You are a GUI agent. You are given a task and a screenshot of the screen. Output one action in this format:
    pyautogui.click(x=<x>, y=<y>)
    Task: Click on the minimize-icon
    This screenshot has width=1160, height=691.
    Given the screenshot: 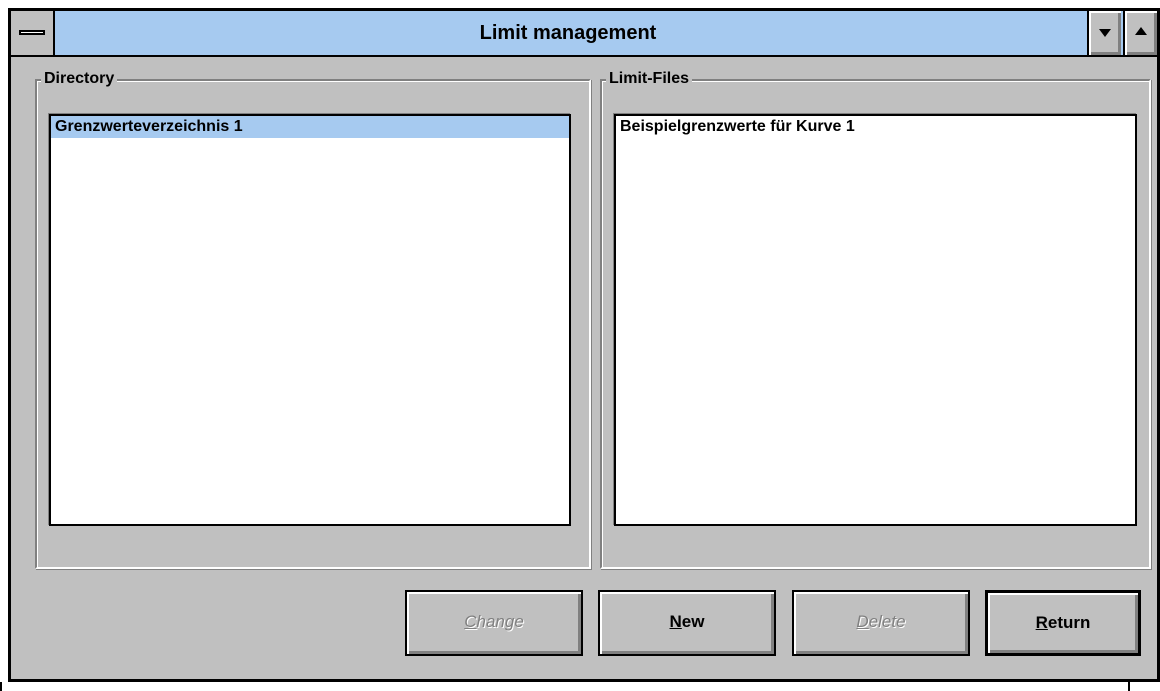 What is the action you would take?
    pyautogui.click(x=1105, y=33)
    